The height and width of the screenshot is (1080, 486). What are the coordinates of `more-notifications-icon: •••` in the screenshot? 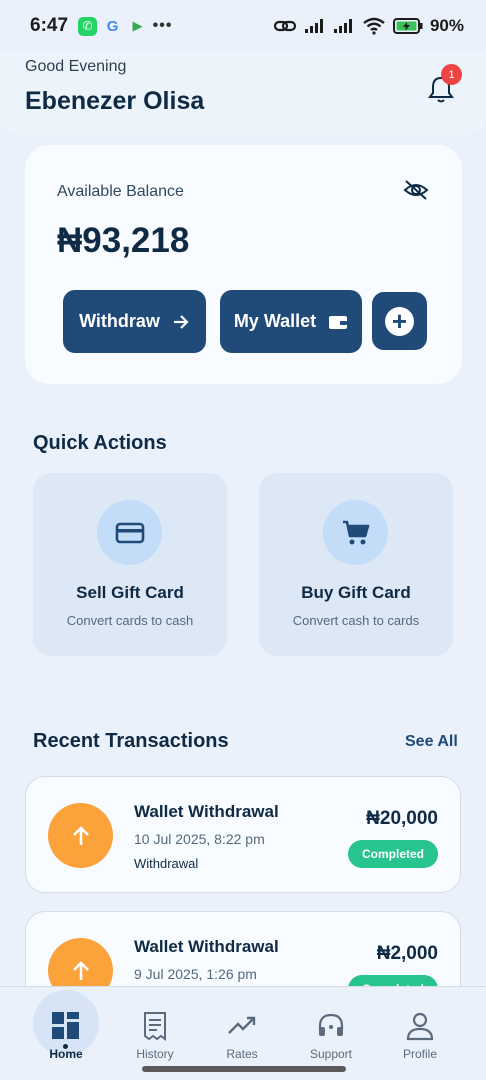 It's located at (162, 25).